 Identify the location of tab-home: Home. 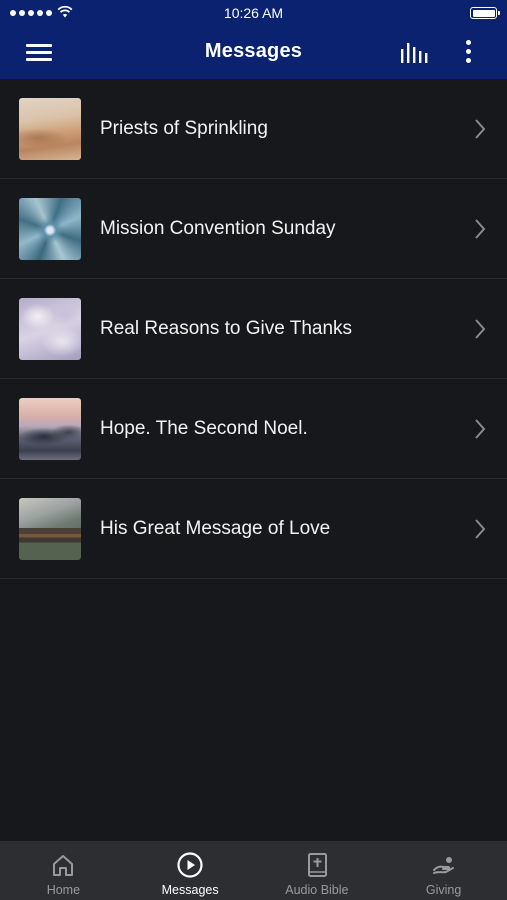
(63, 870).